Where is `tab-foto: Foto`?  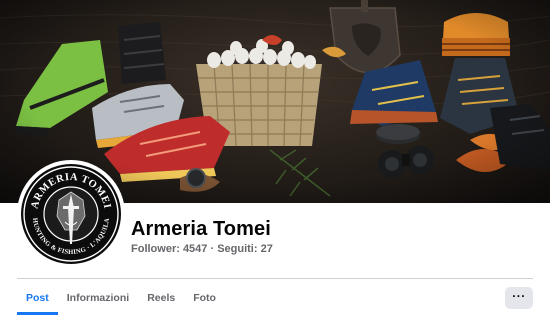
tab-foto: Foto is located at coordinates (204, 298).